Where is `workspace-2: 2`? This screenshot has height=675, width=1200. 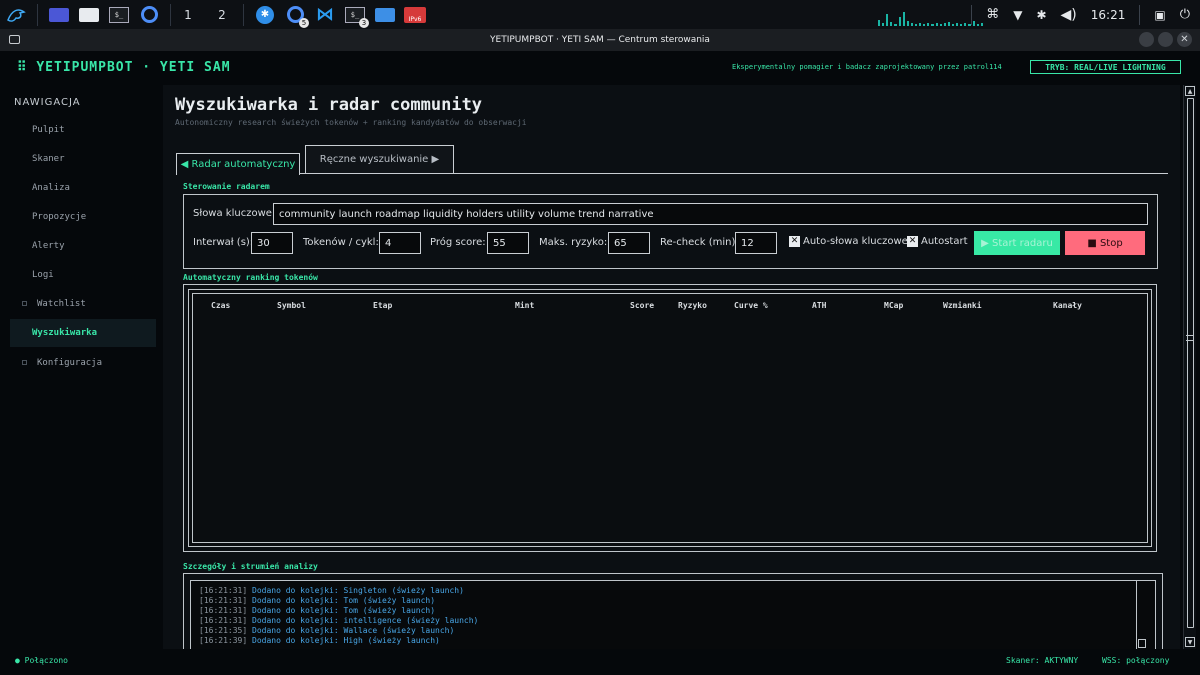
workspace-2: 2 is located at coordinates (222, 15).